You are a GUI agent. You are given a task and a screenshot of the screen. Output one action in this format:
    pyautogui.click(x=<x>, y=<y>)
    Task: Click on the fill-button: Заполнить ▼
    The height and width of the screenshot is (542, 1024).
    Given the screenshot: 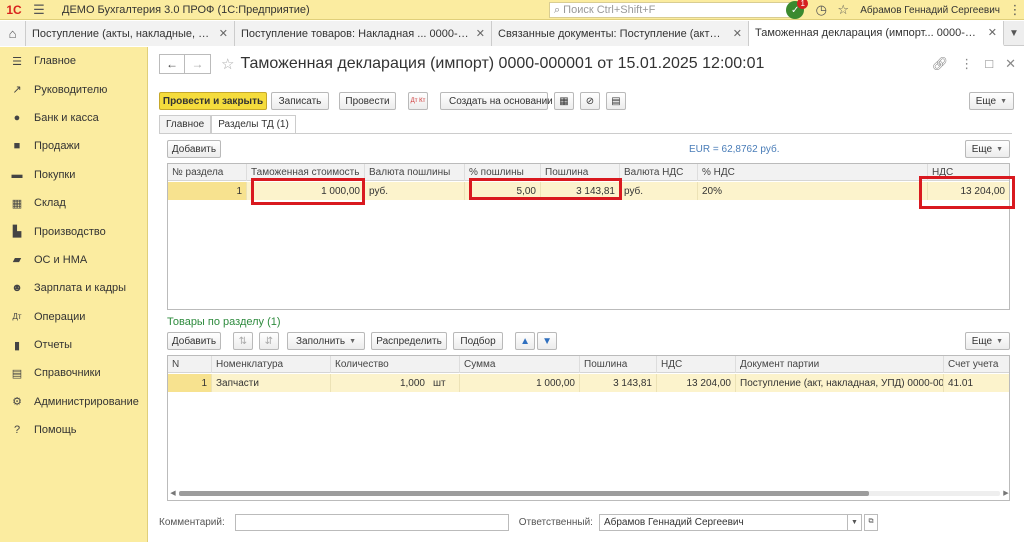 What is the action you would take?
    pyautogui.click(x=326, y=341)
    